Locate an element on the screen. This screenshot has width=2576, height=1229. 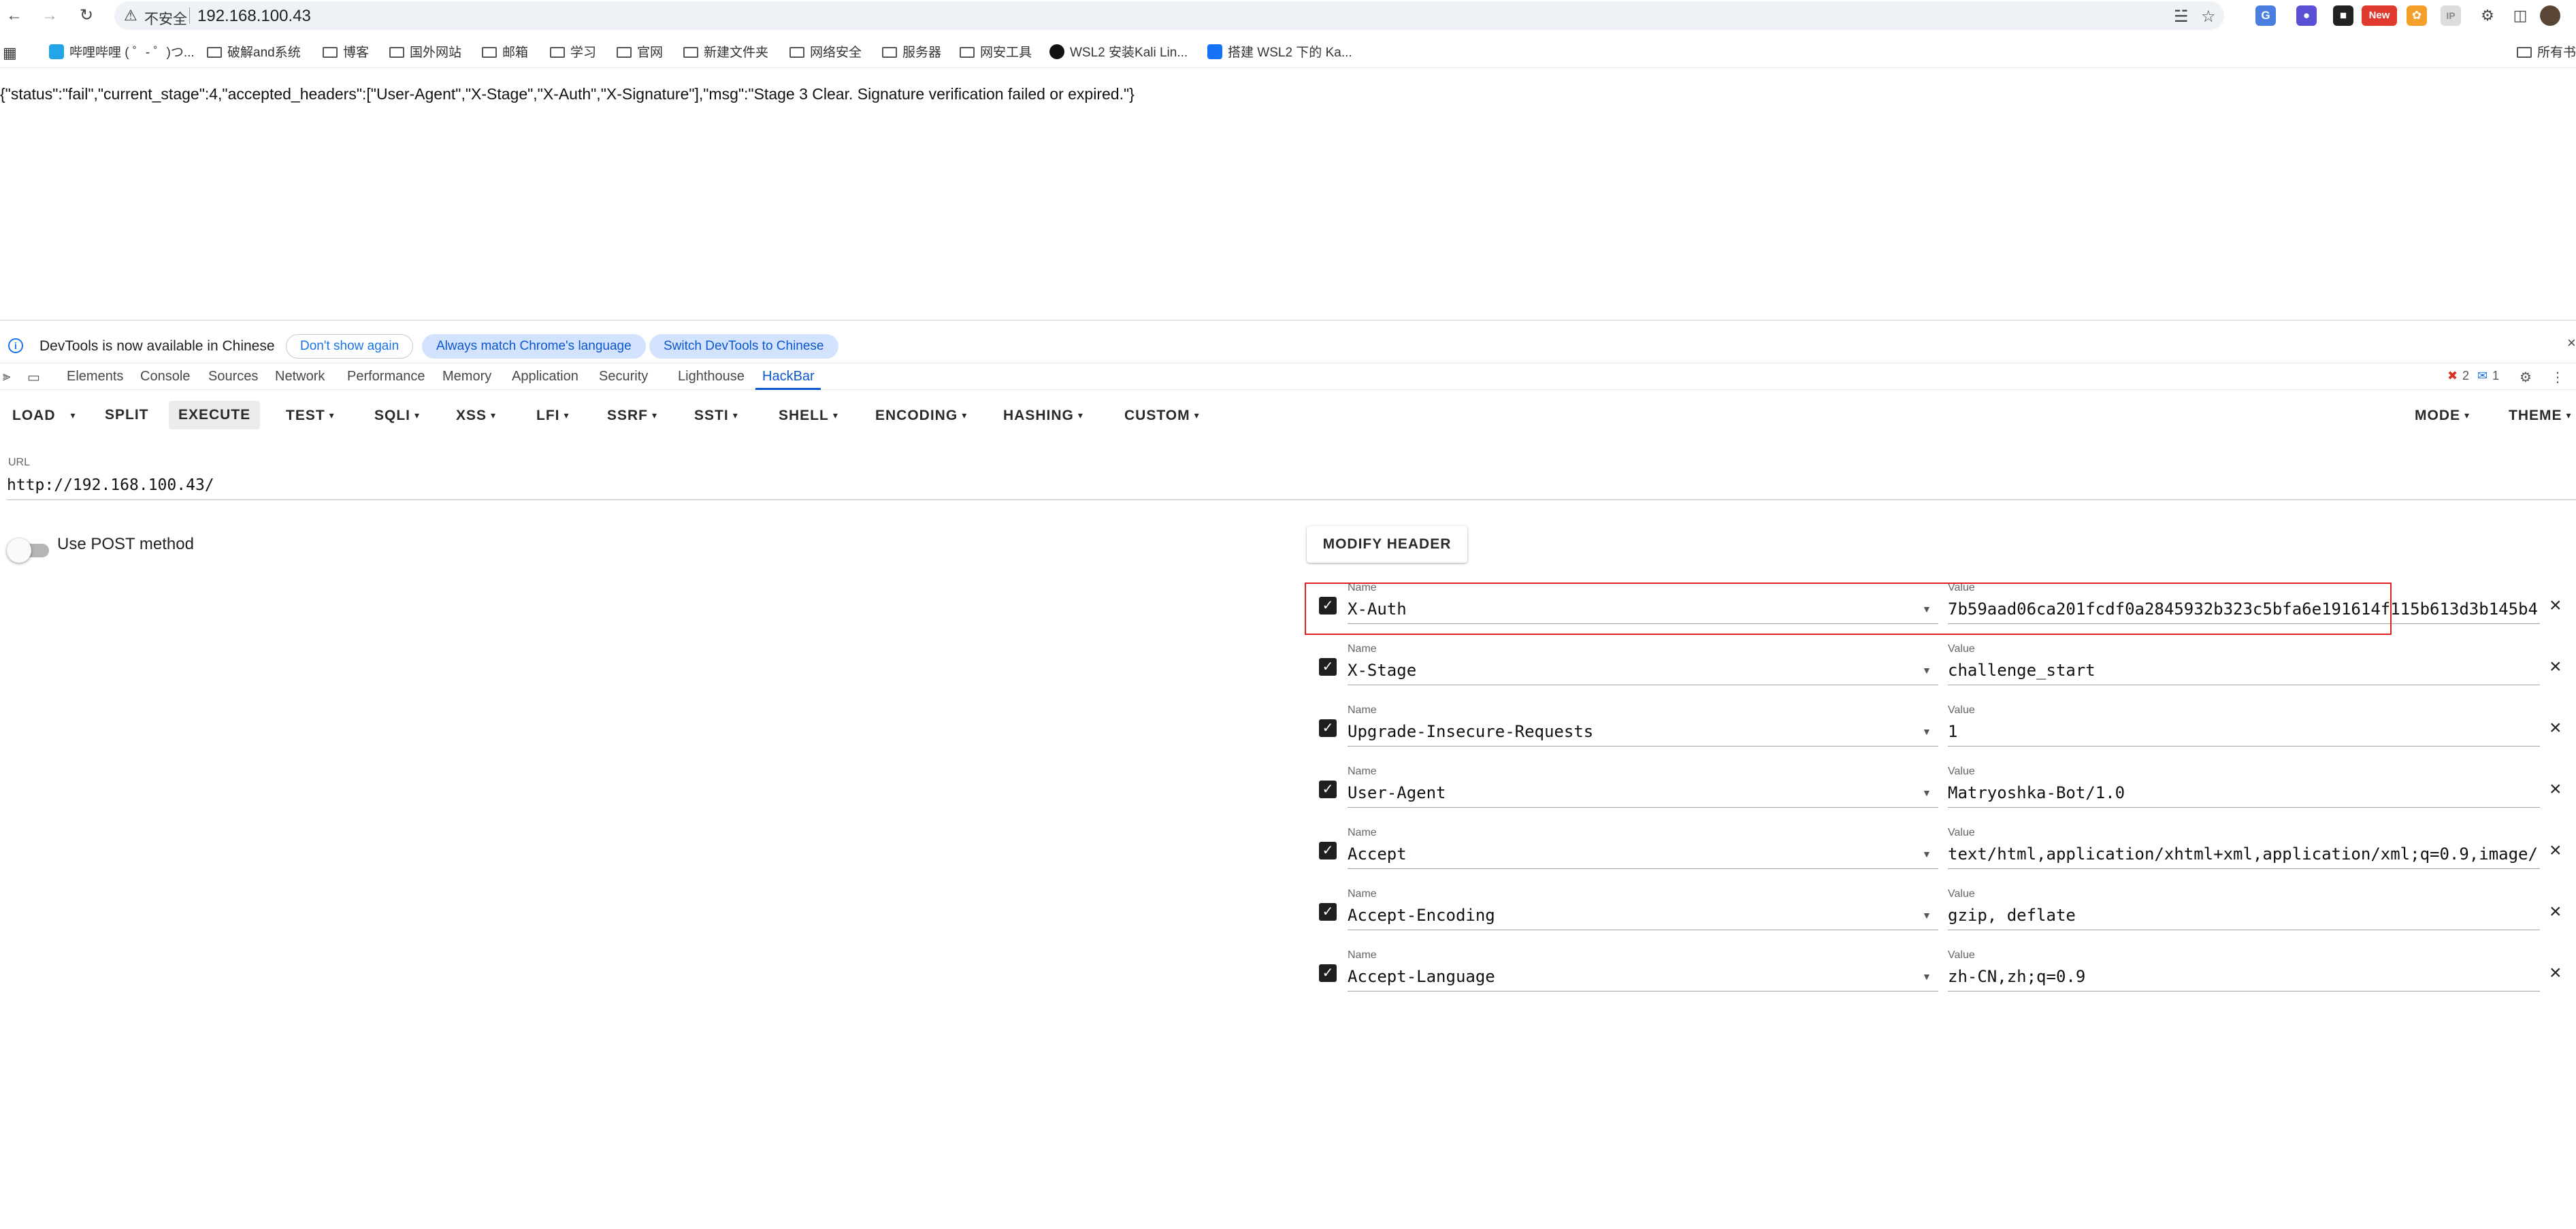
header-name-input: X-Stage is located at coordinates (1643, 671).